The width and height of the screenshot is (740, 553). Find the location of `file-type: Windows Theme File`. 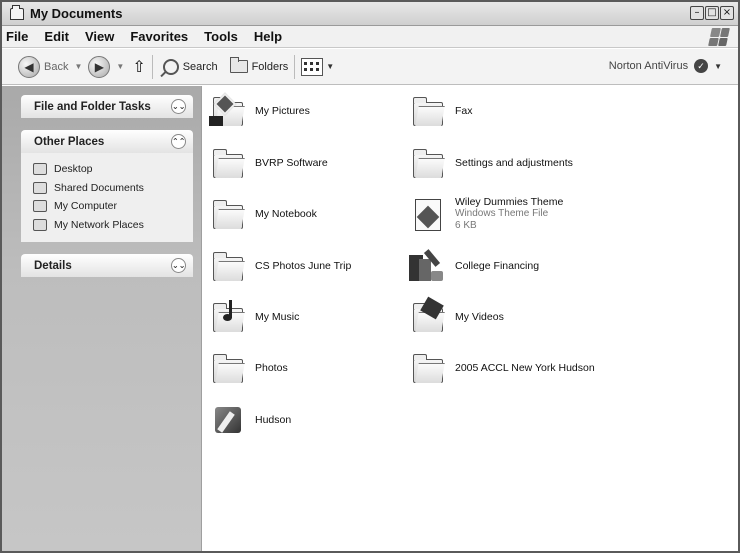

file-type: Windows Theme File is located at coordinates (502, 213).